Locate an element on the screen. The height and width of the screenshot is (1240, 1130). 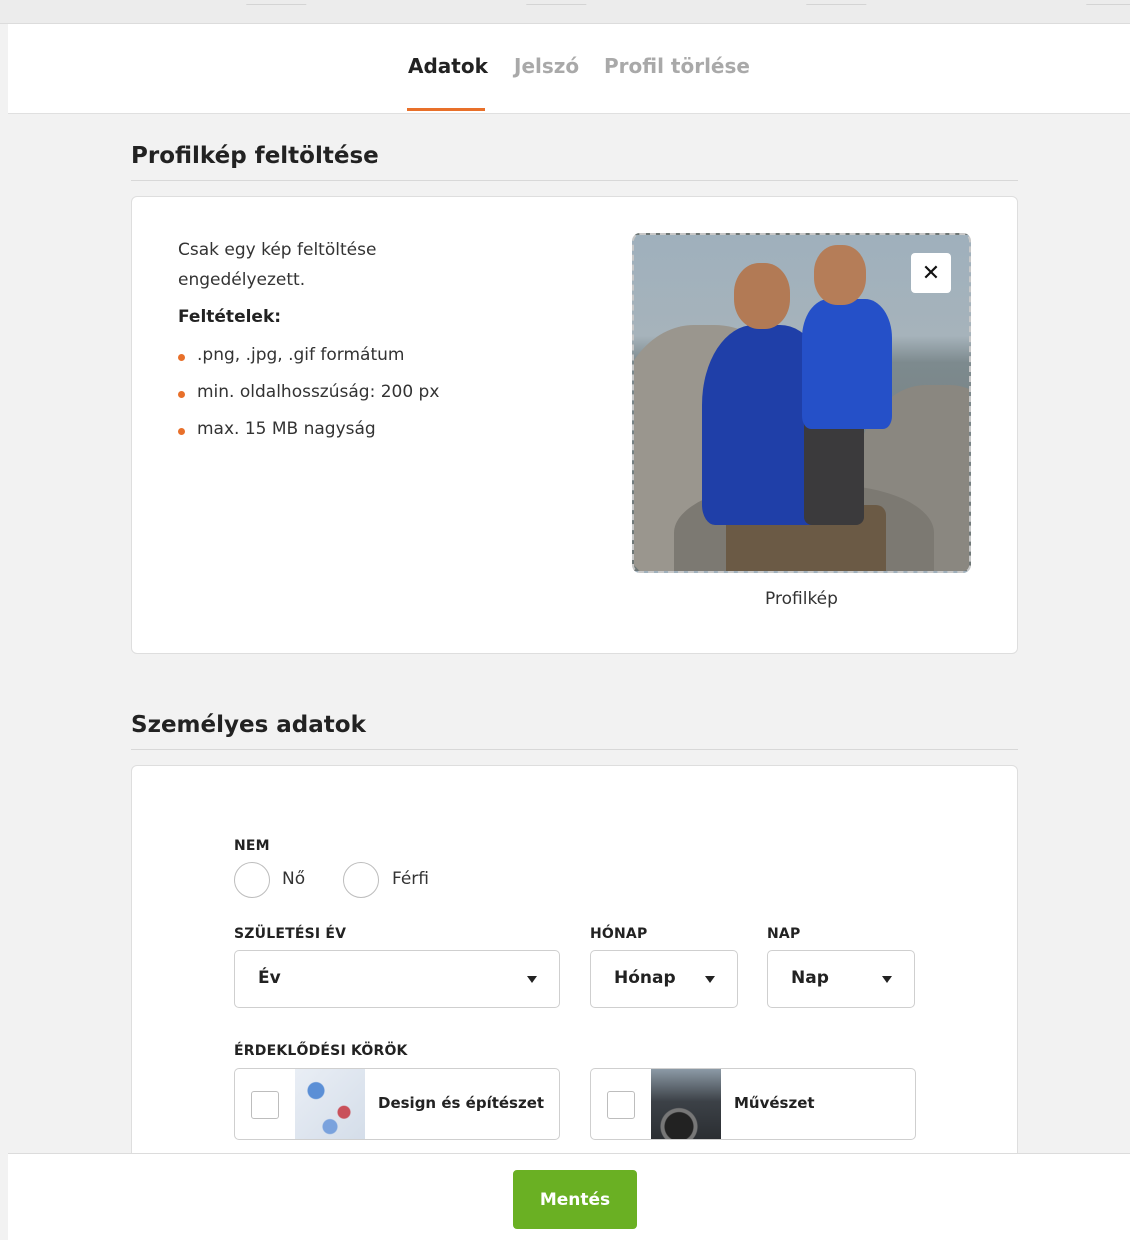
condition-item: min. oldalhosszúság: 200 px is located at coordinates (308, 400).